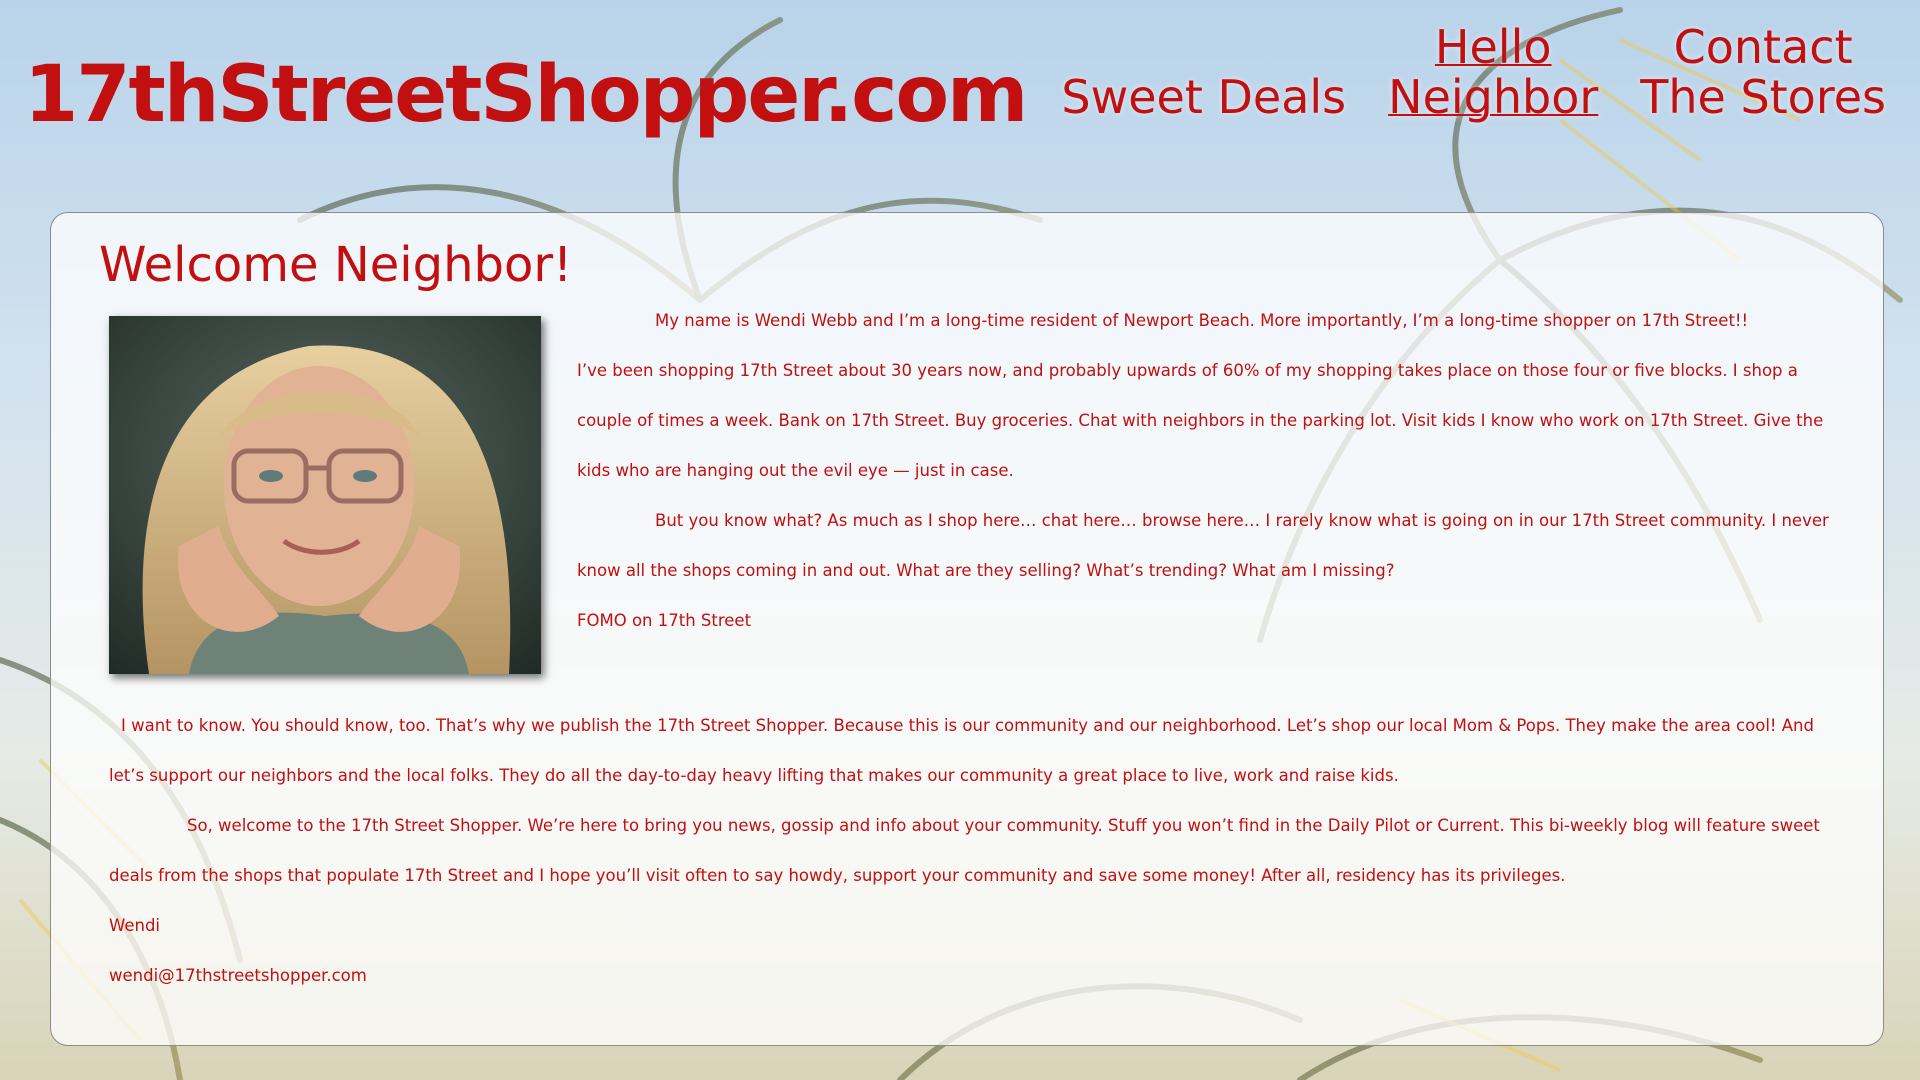 The width and height of the screenshot is (1920, 1080). What do you see at coordinates (526, 95) in the screenshot?
I see `site-title: 17thStreetShopper.com` at bounding box center [526, 95].